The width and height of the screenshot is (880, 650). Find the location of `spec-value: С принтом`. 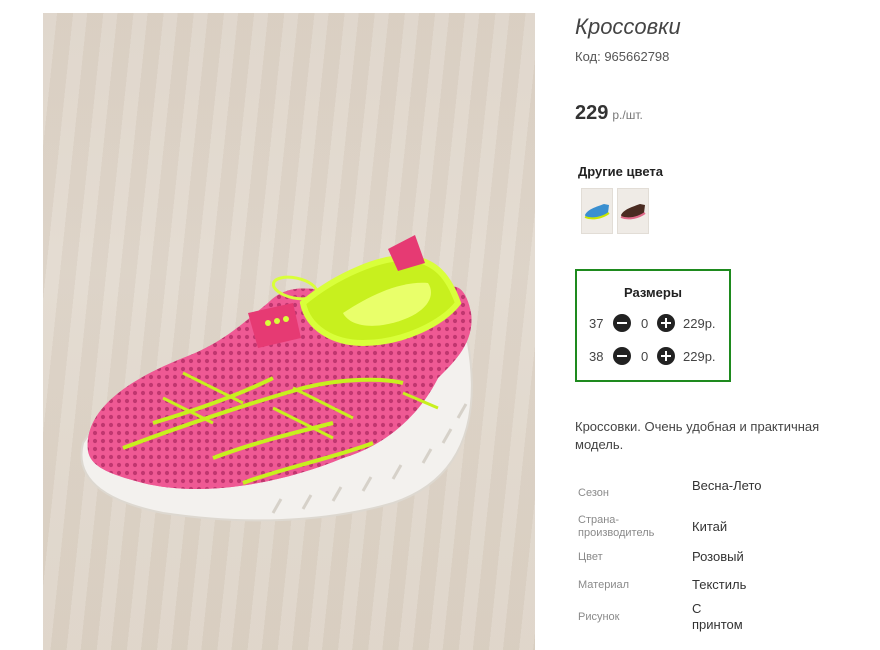

spec-value: С принтом is located at coordinates (717, 616).